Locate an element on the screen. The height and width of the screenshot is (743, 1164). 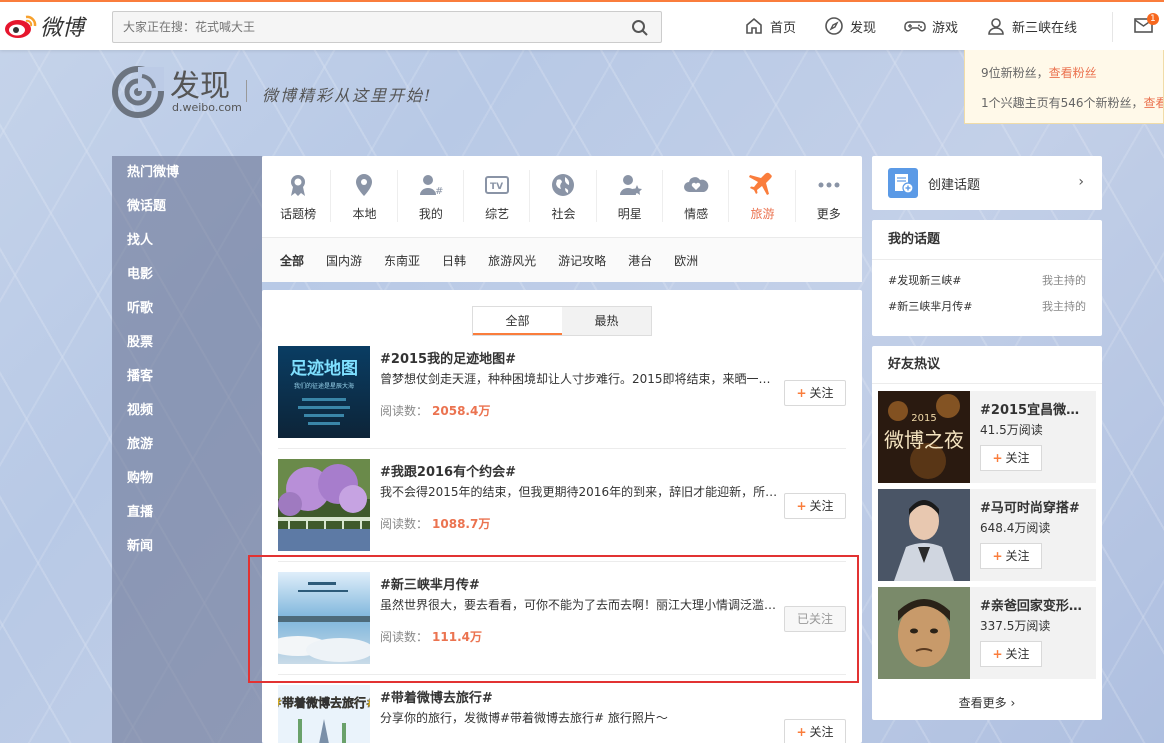
category-mine: # 我的 is located at coordinates (431, 196).